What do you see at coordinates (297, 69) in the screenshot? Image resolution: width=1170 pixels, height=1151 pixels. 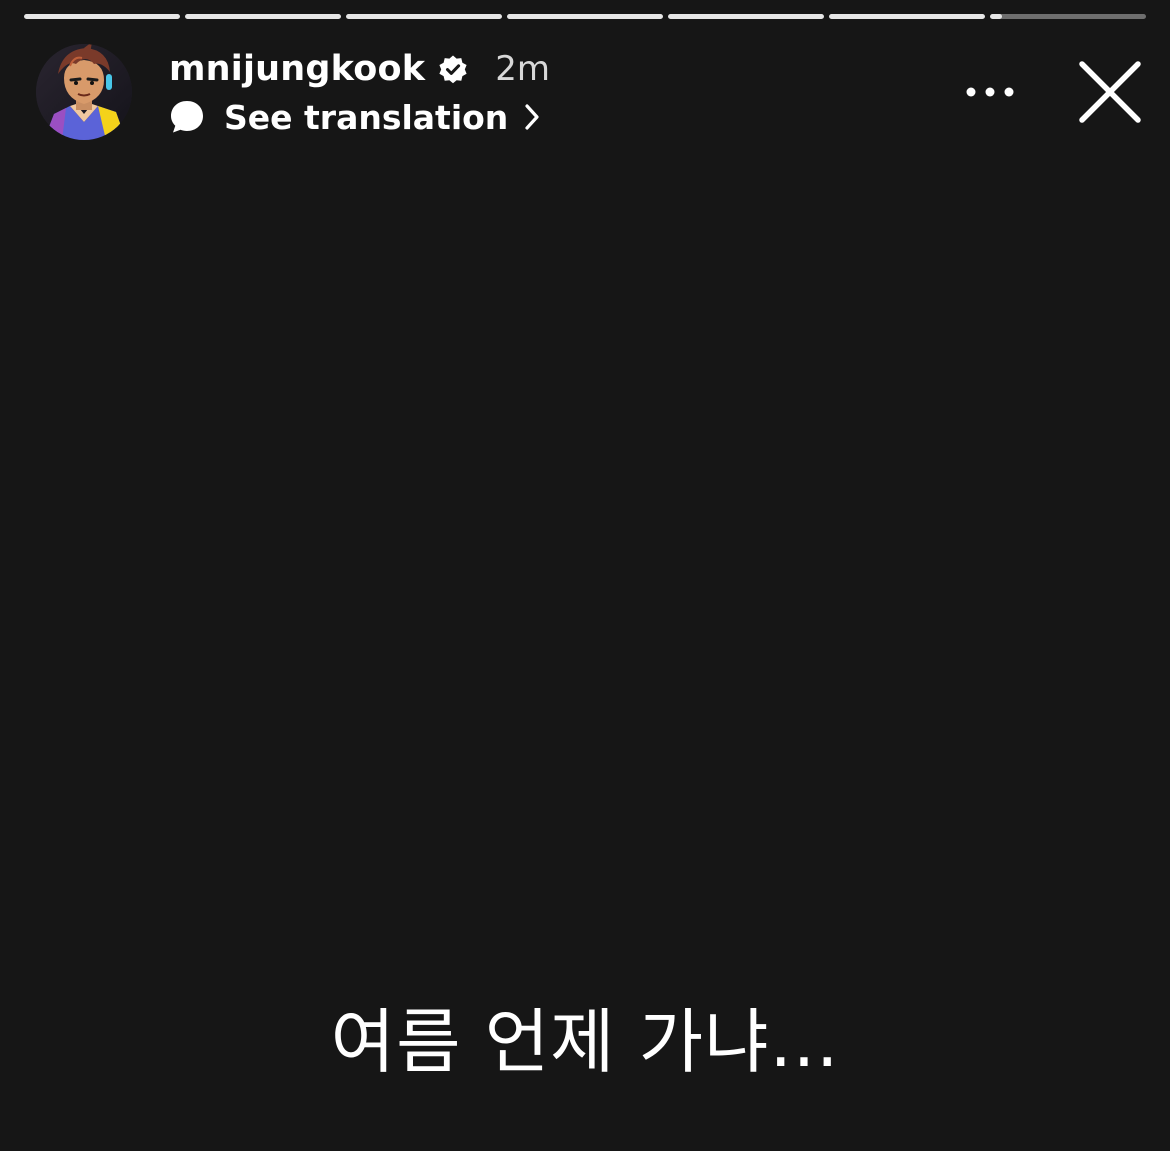 I see `username-link: mnijungkook` at bounding box center [297, 69].